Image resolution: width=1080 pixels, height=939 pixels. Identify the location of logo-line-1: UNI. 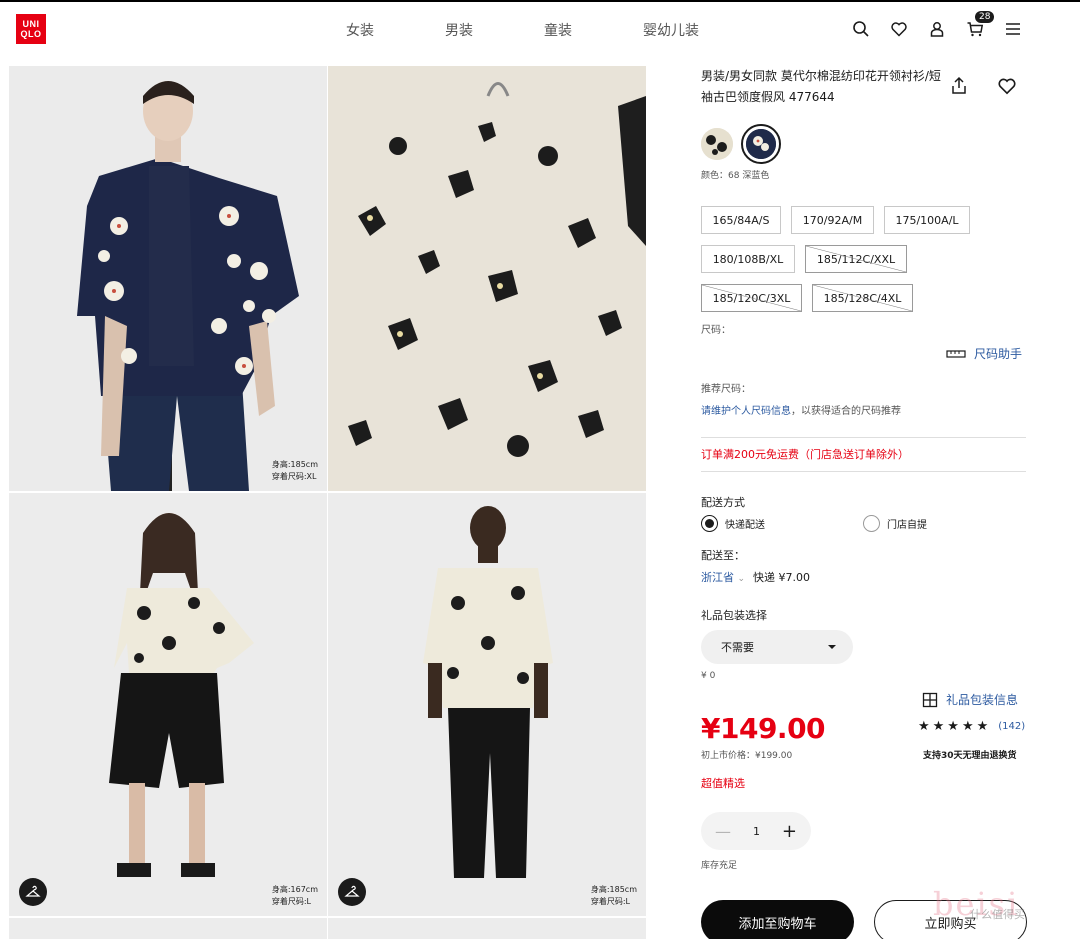
(31, 24).